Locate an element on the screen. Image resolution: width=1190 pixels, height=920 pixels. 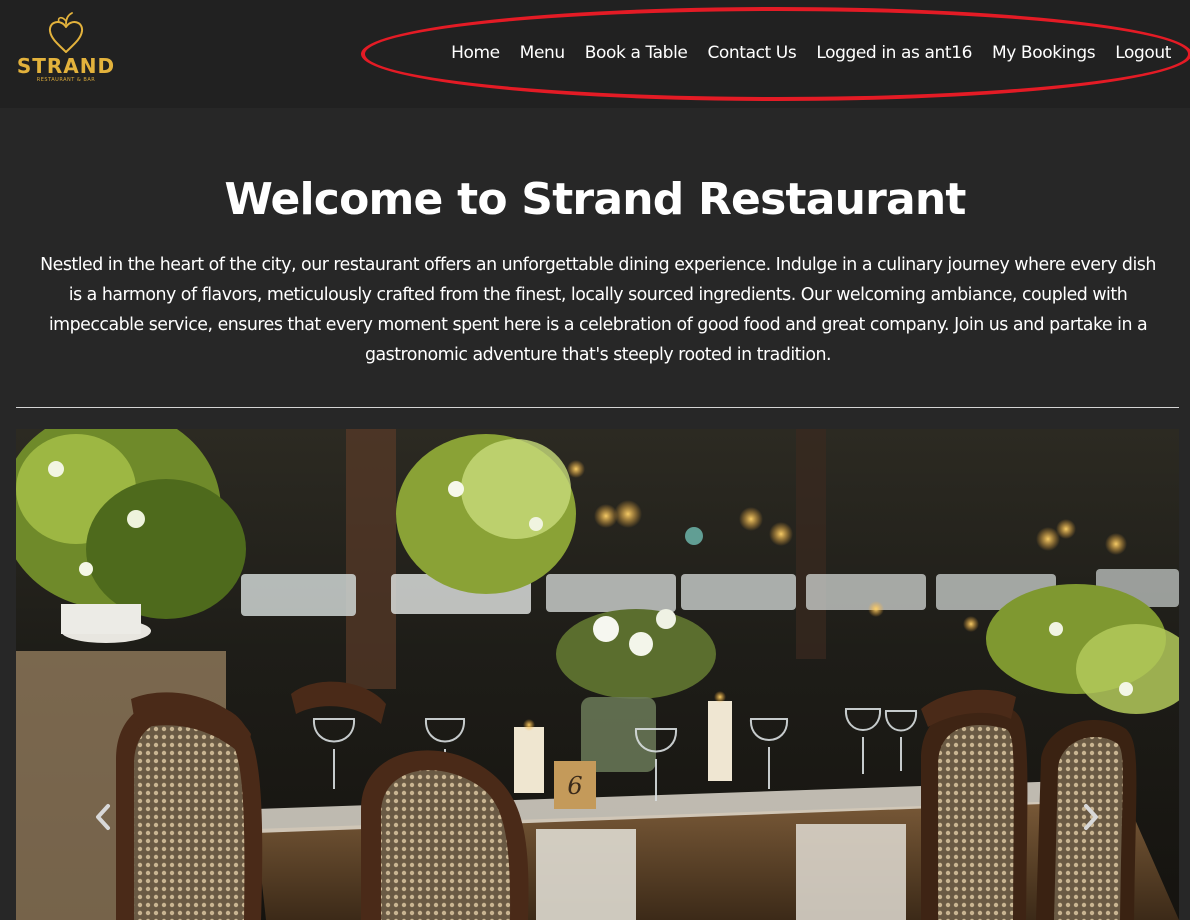
nav-my-bookings-link: My Bookings is located at coordinates (1044, 53).